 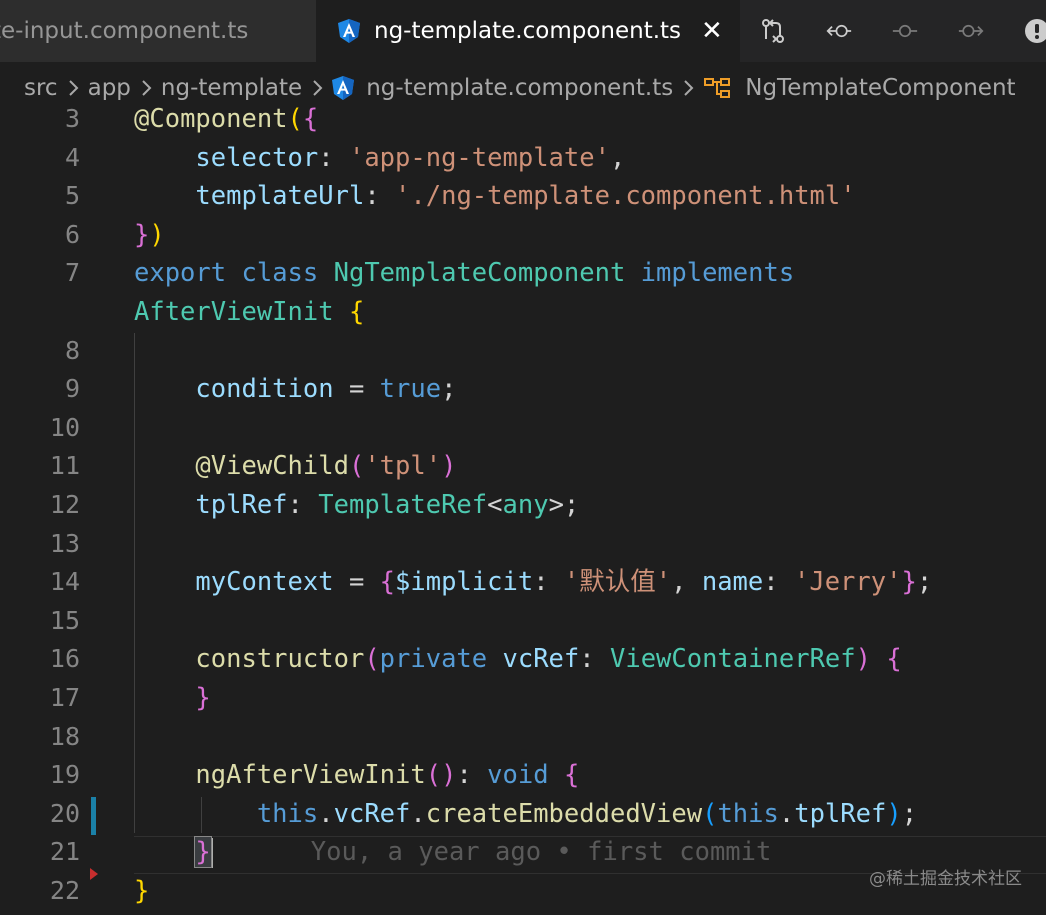 What do you see at coordinates (64, 697) in the screenshot?
I see `line-number: 17` at bounding box center [64, 697].